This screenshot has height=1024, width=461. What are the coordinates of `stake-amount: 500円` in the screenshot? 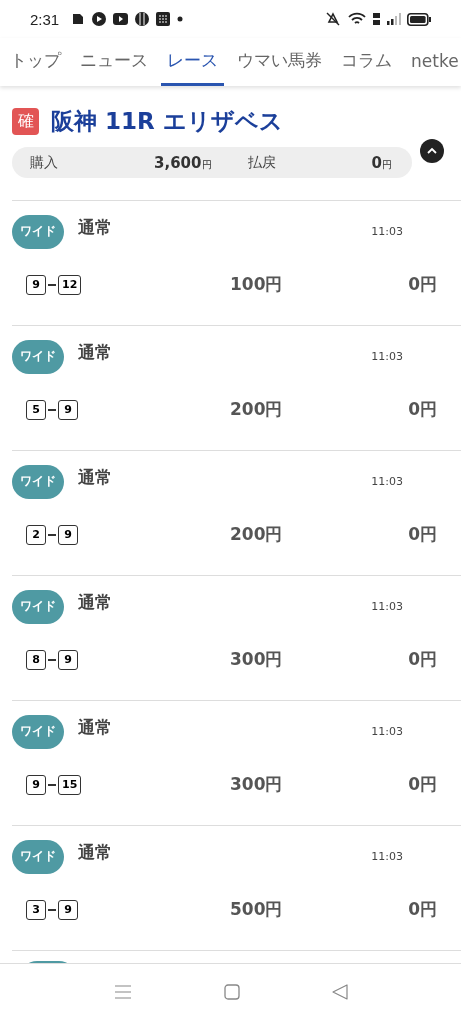 It's located at (257, 909).